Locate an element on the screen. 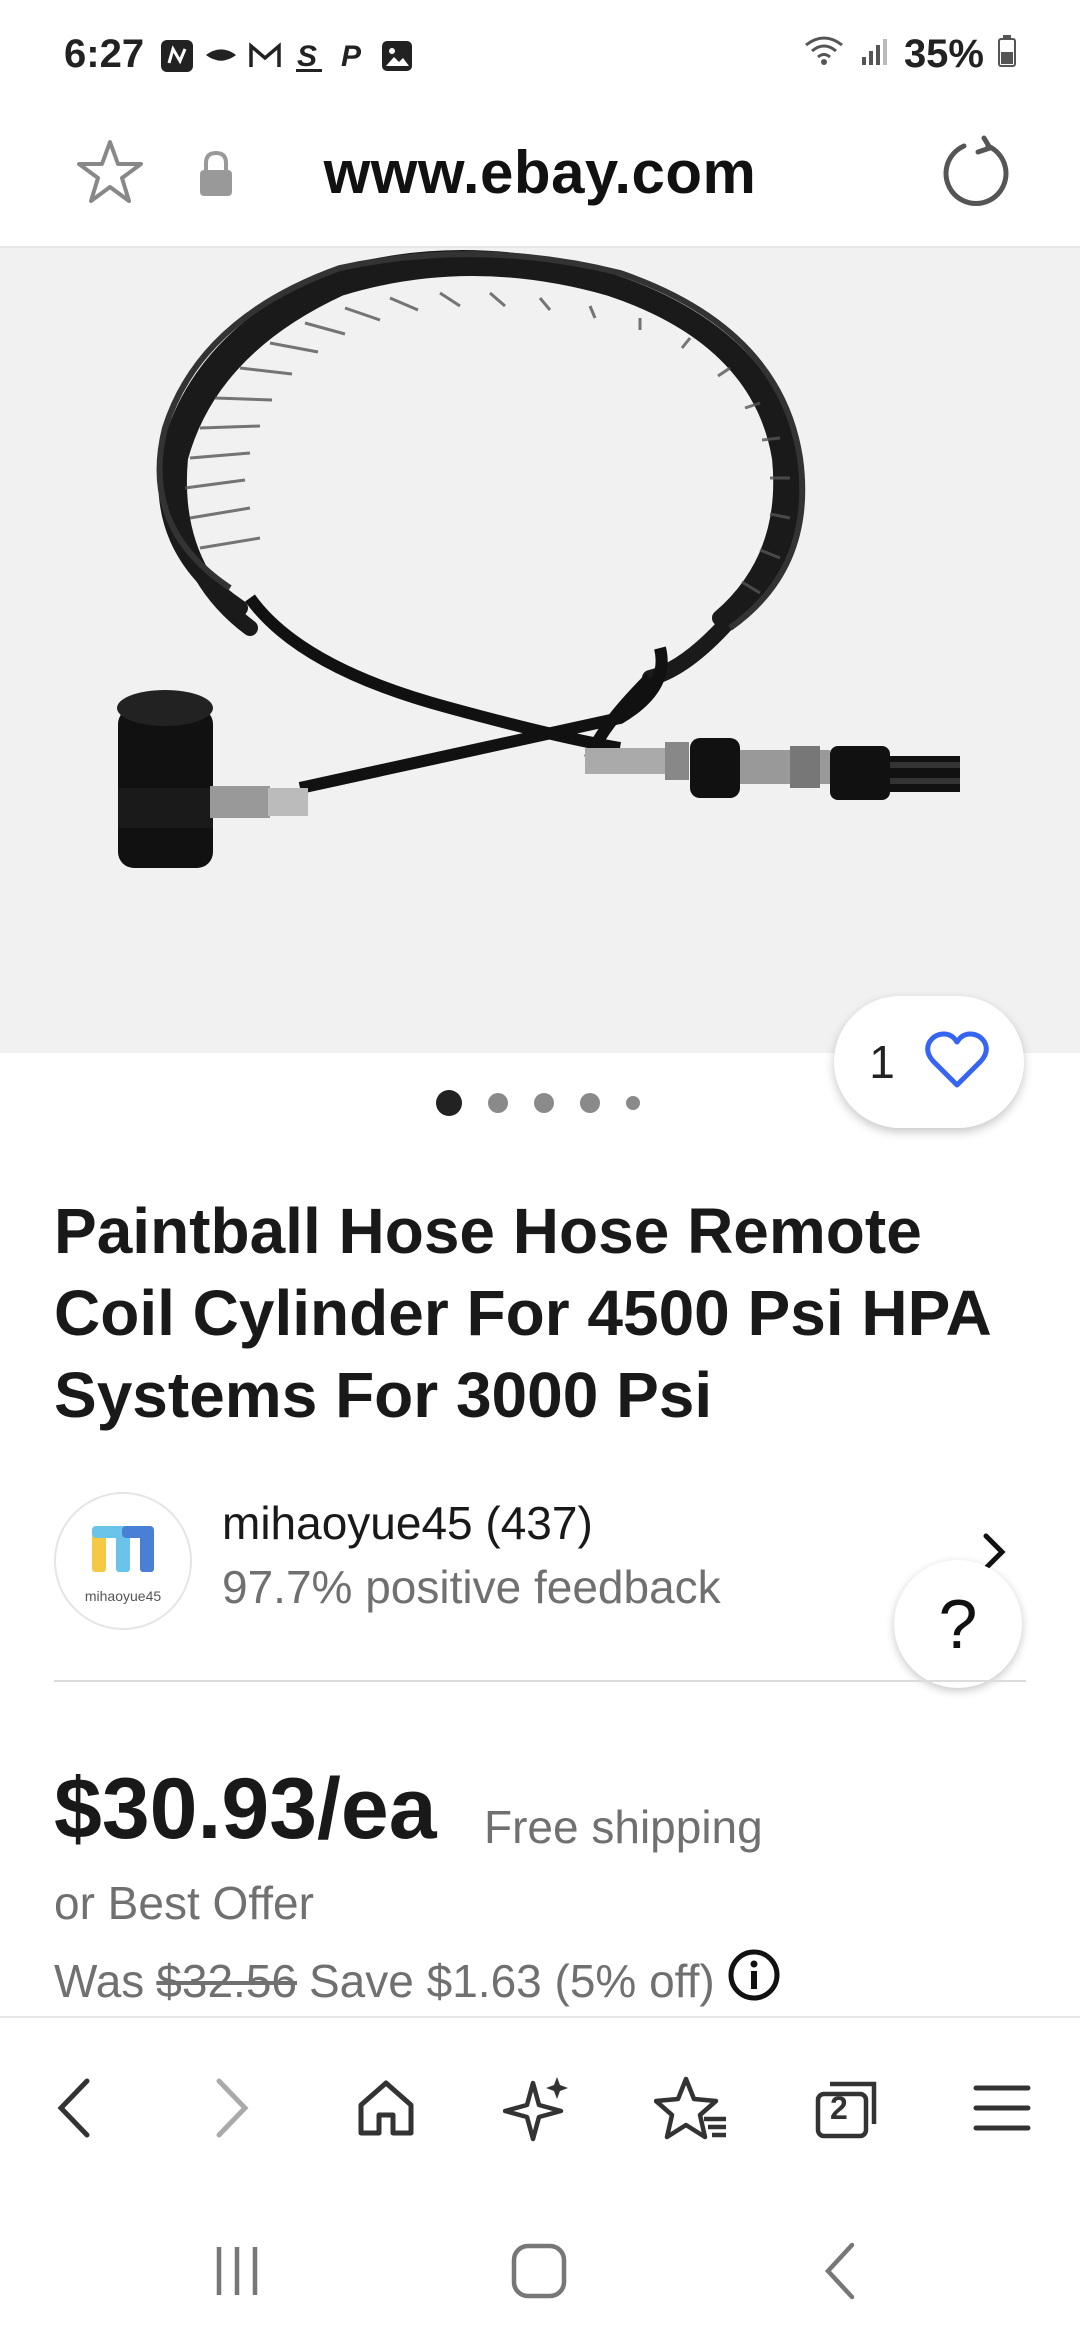  help-button: ? is located at coordinates (958, 1624).